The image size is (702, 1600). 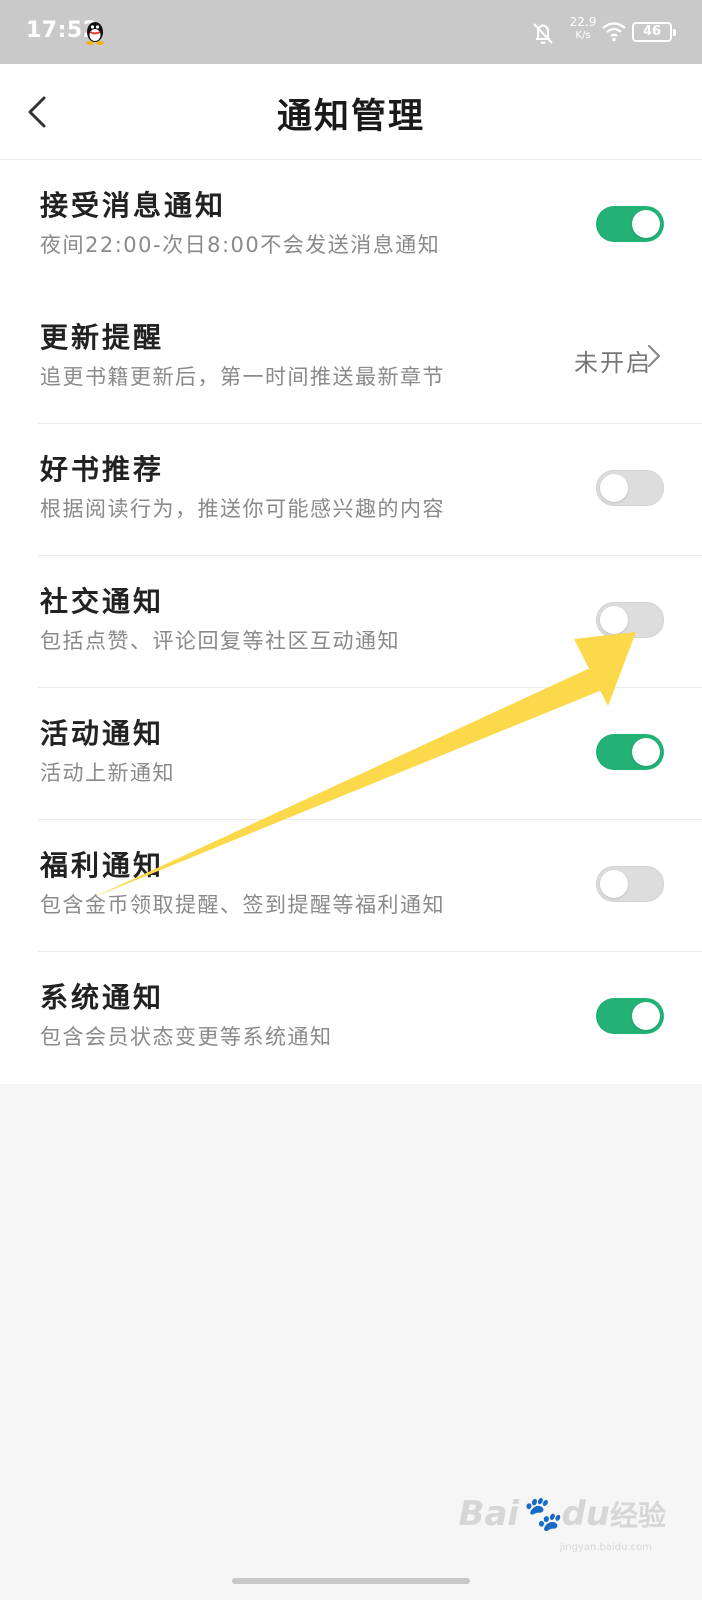 I want to click on setting-label: 好书推荐, so click(x=102, y=469).